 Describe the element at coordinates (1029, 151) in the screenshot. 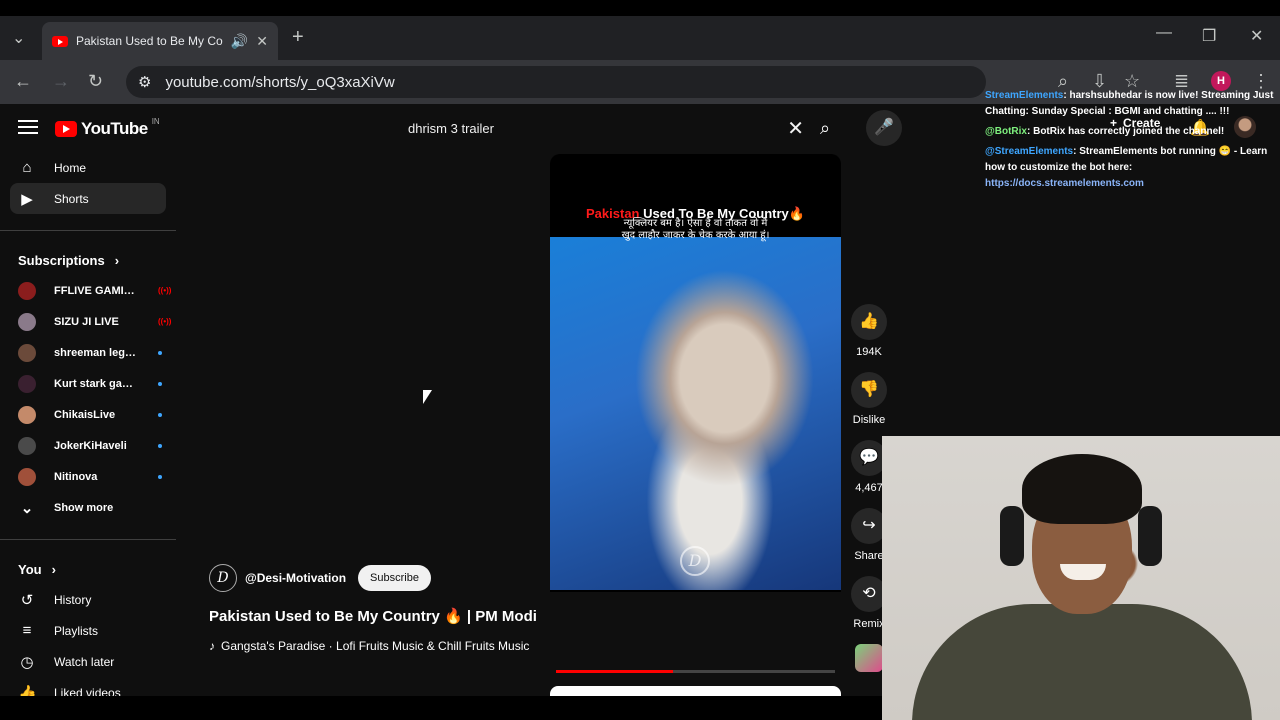

I see `chat-username: @StreamElements` at that location.